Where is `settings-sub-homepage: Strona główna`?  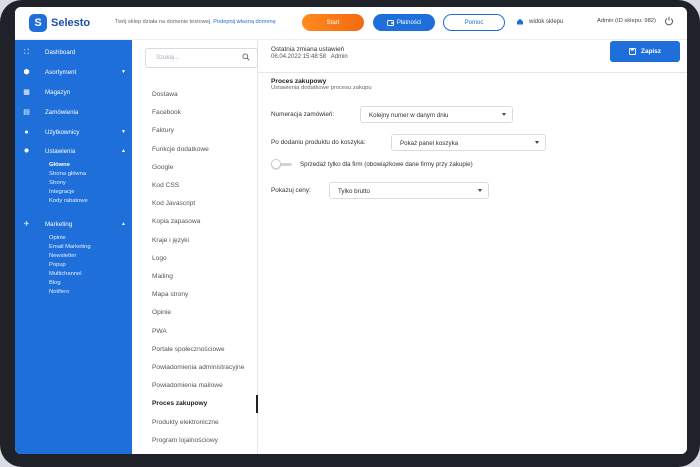 settings-sub-homepage: Strona główna is located at coordinates (67, 174).